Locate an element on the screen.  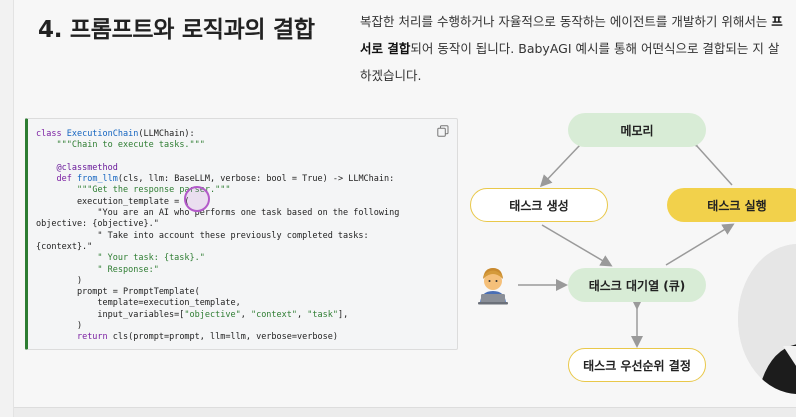
code-line: " Response:" is located at coordinates (128, 269).